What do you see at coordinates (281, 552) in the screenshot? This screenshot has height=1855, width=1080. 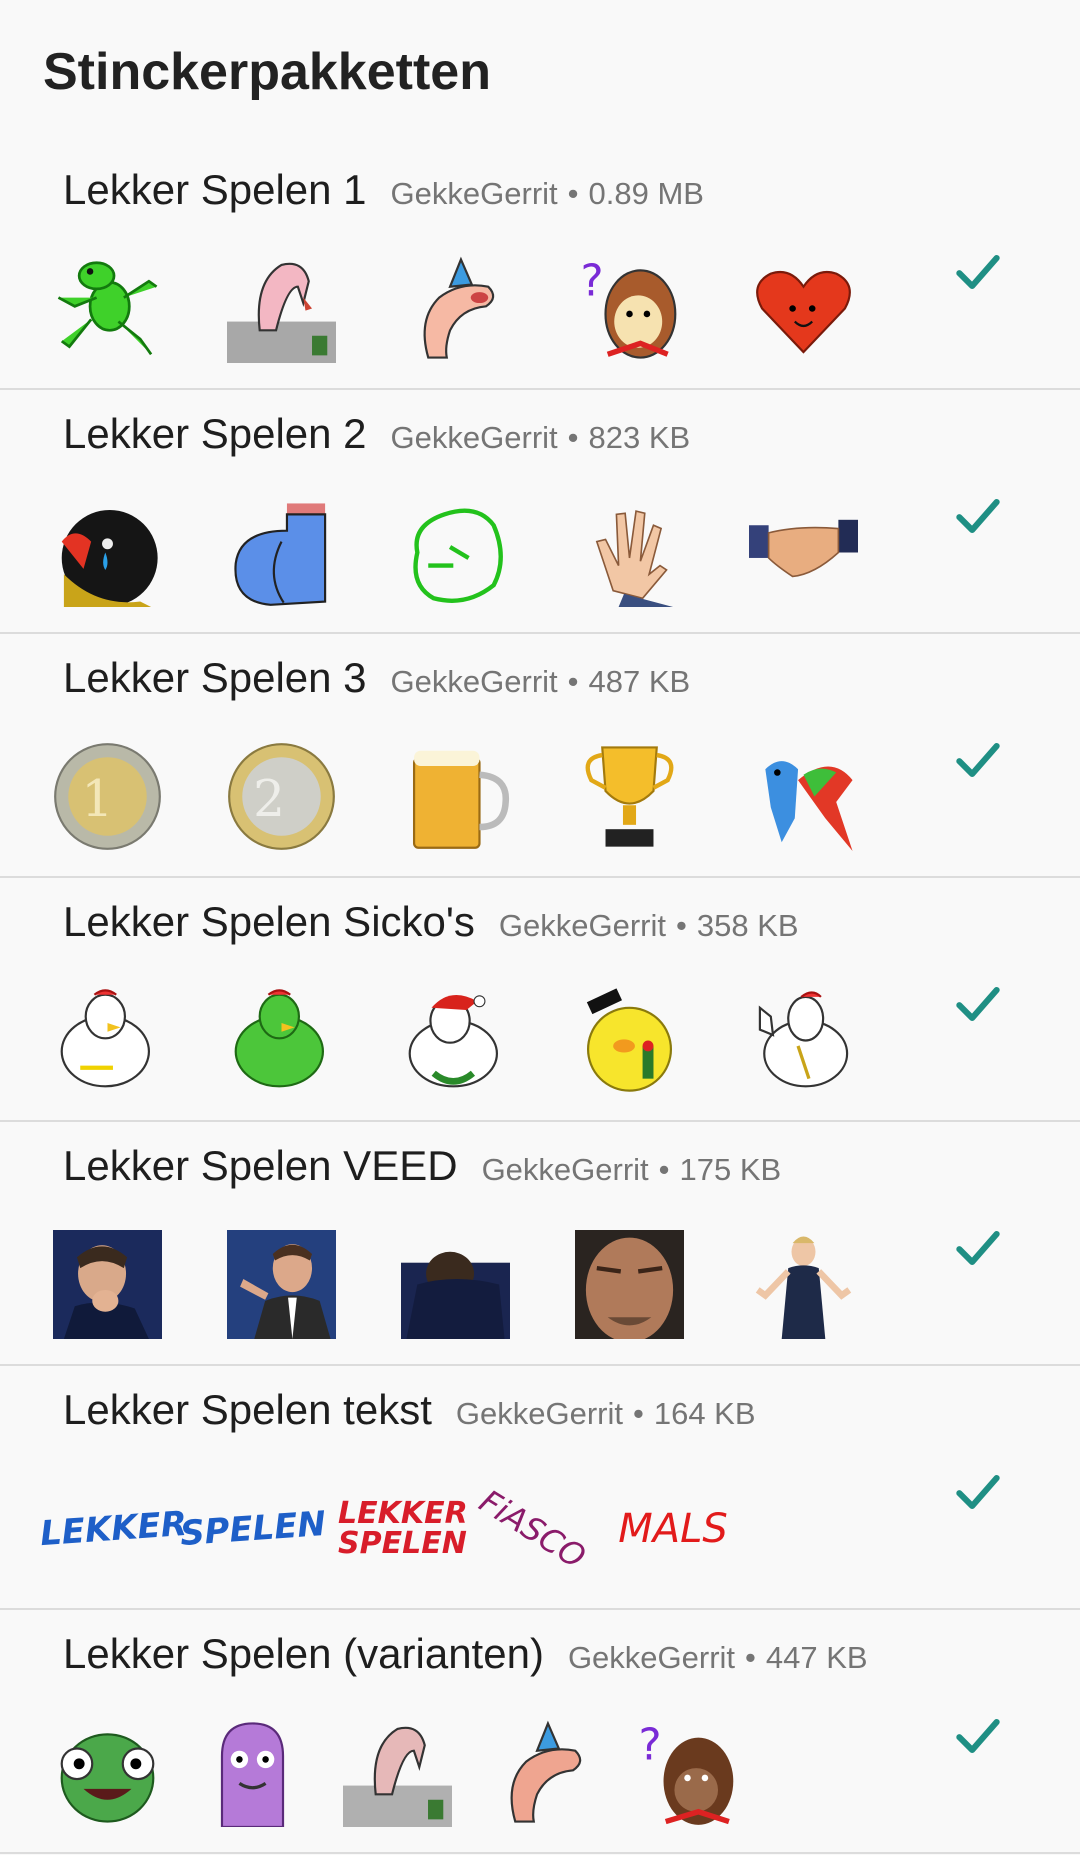 I see `blue-bum-sticker` at bounding box center [281, 552].